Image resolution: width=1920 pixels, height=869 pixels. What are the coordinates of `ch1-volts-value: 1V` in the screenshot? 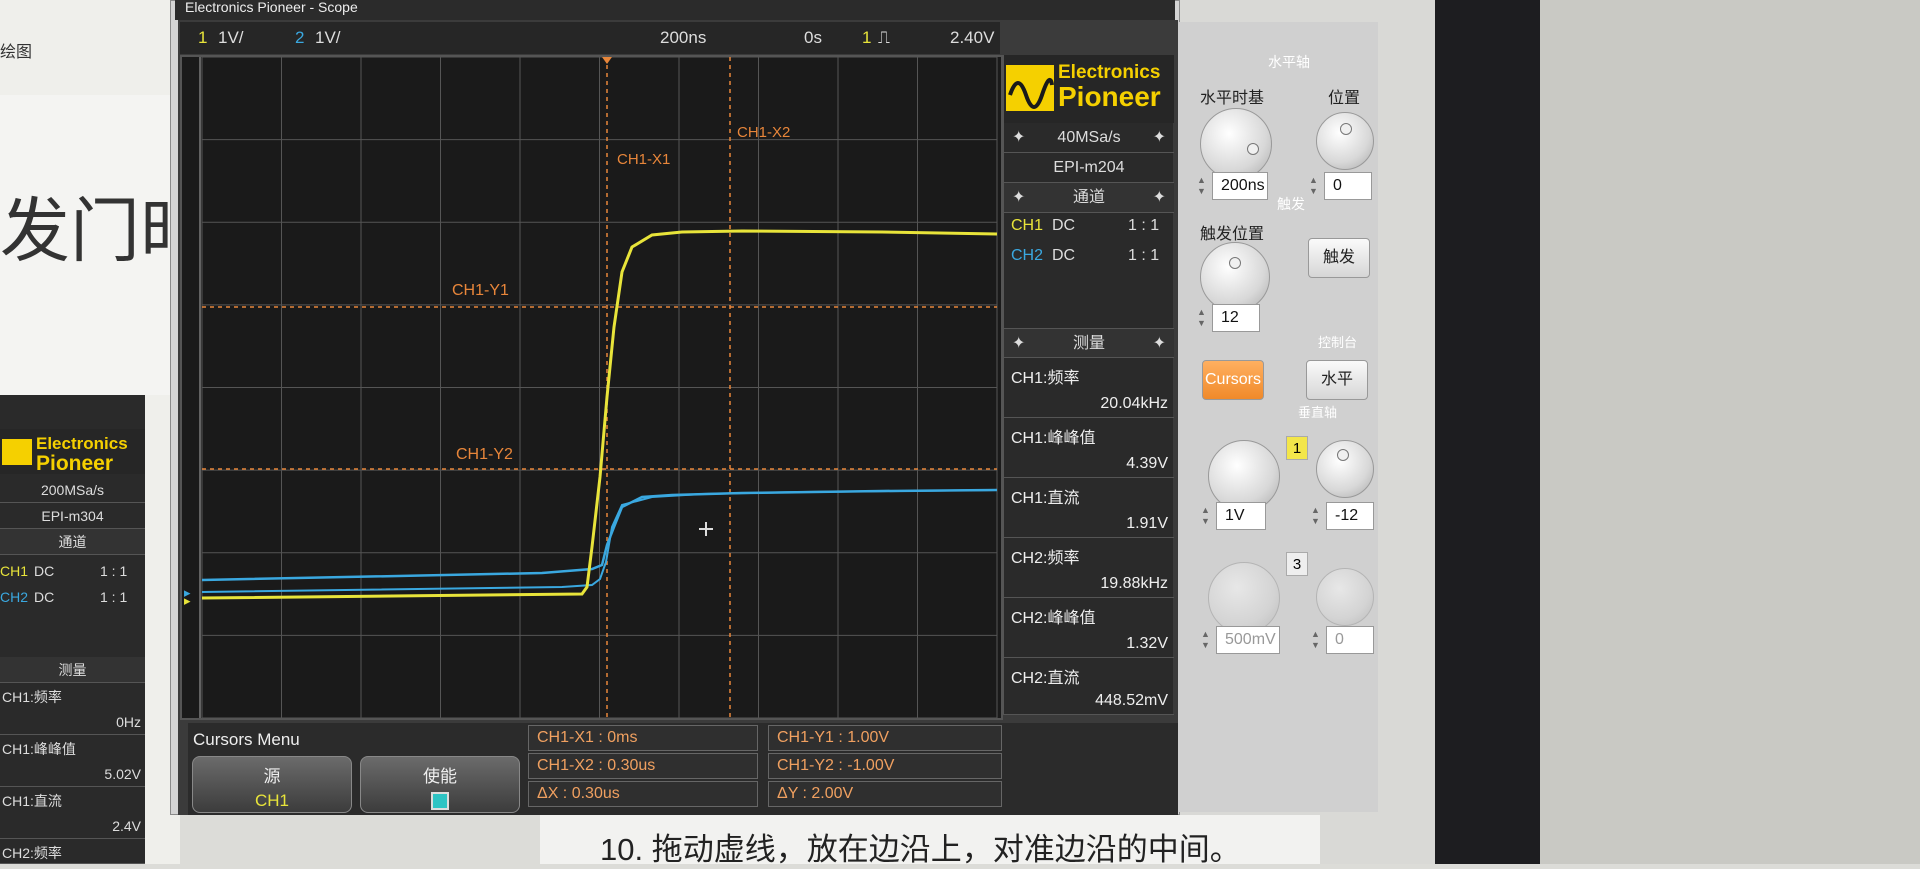 It's located at (1235, 515).